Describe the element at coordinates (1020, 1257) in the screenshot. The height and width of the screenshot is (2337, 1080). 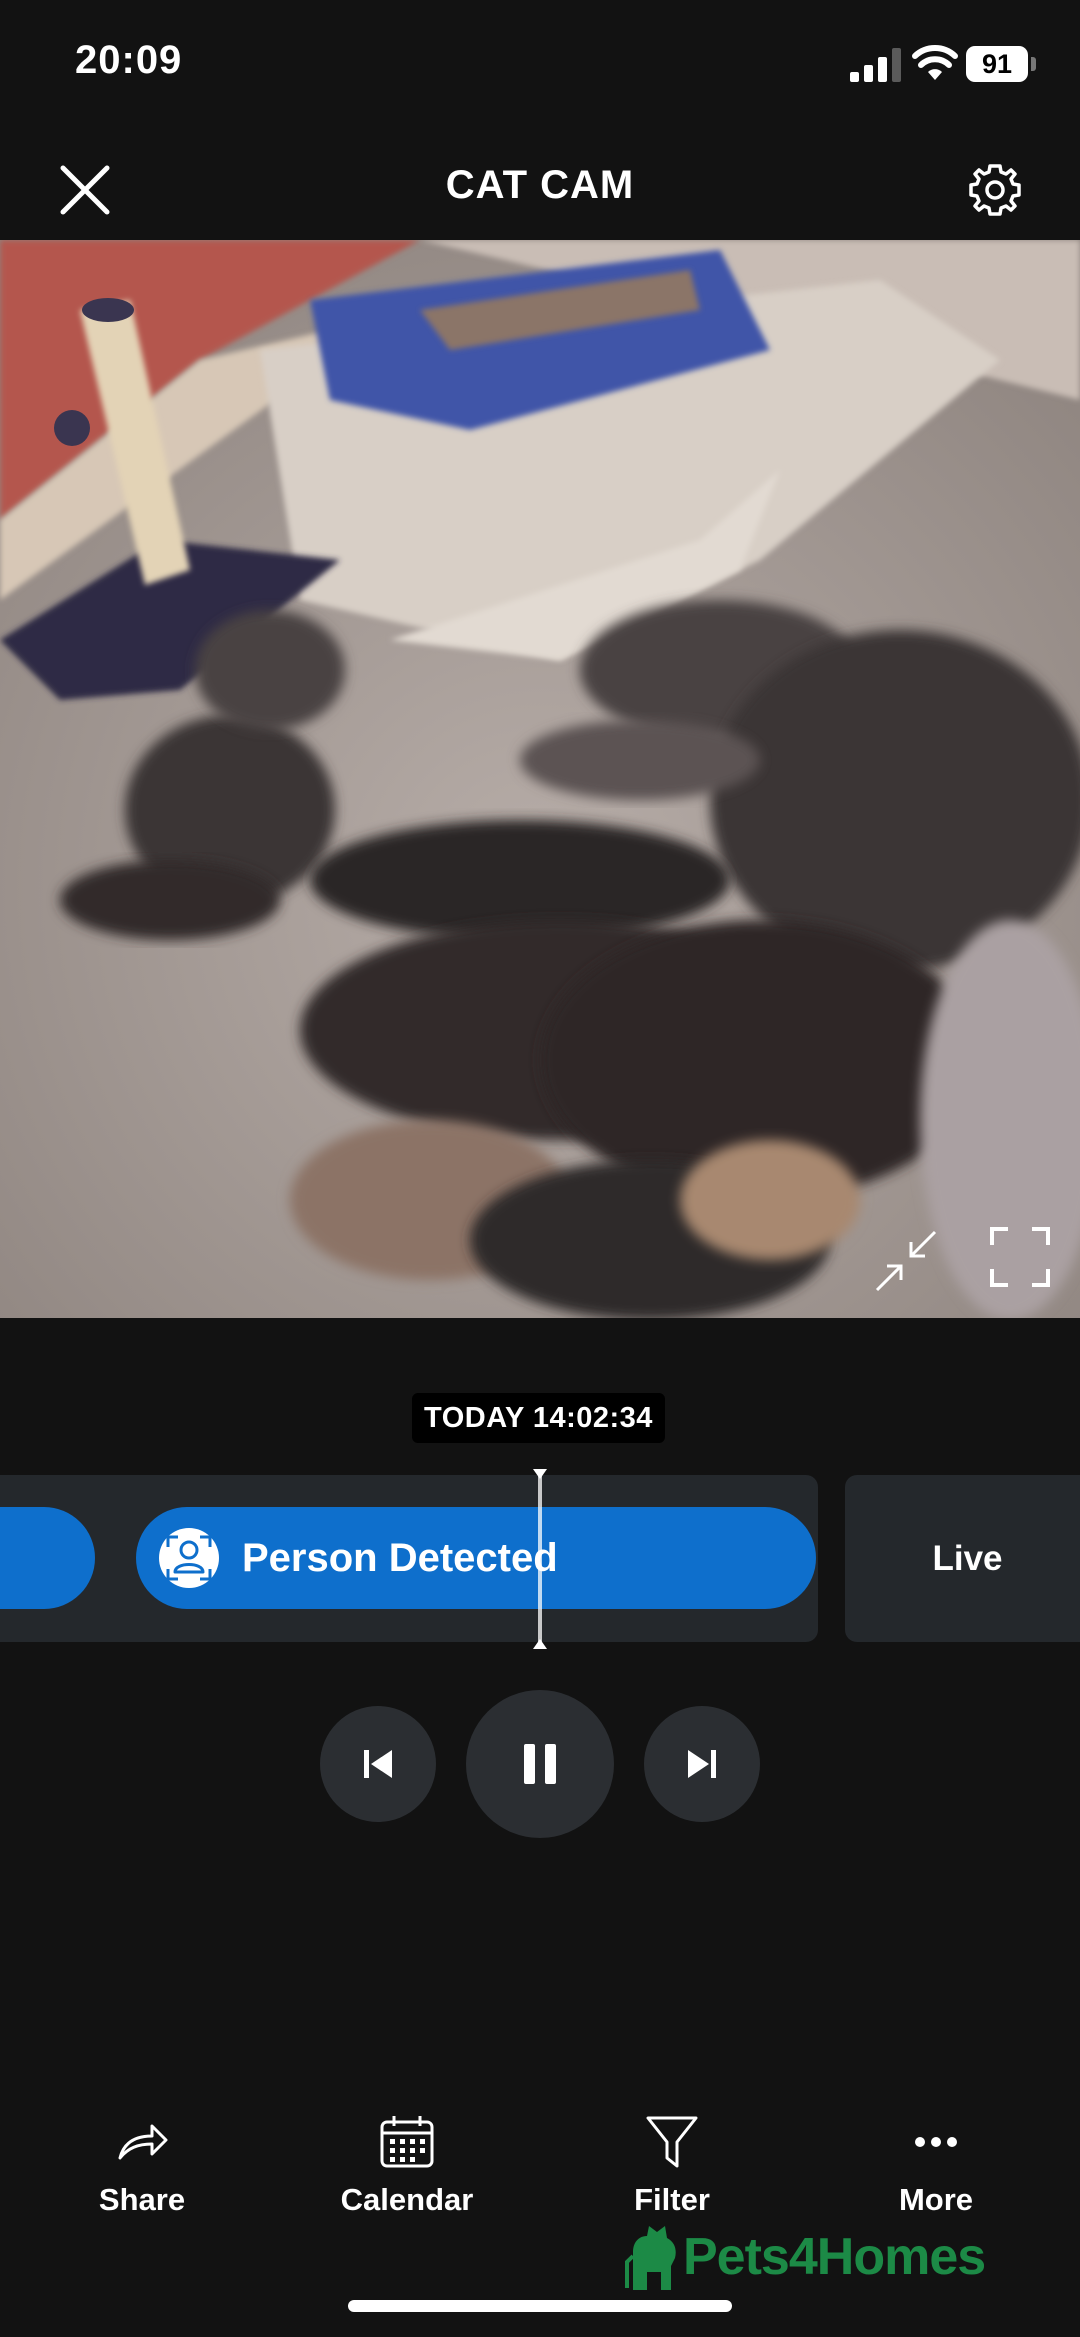
I see `fullscreen-icon` at that location.